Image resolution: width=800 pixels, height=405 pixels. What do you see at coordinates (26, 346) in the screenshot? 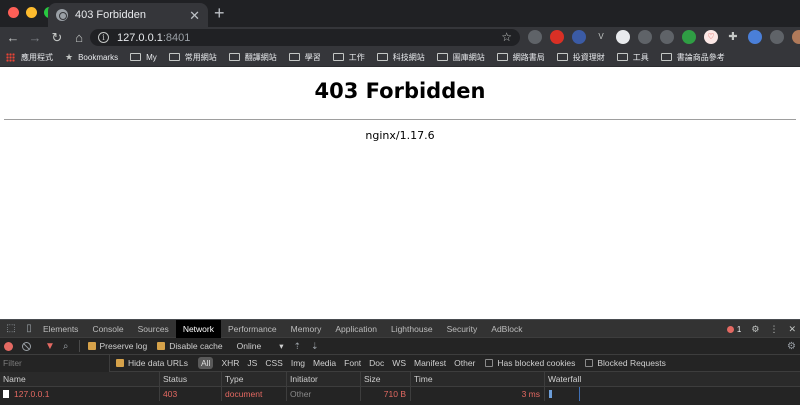
I see `clear-icon` at bounding box center [26, 346].